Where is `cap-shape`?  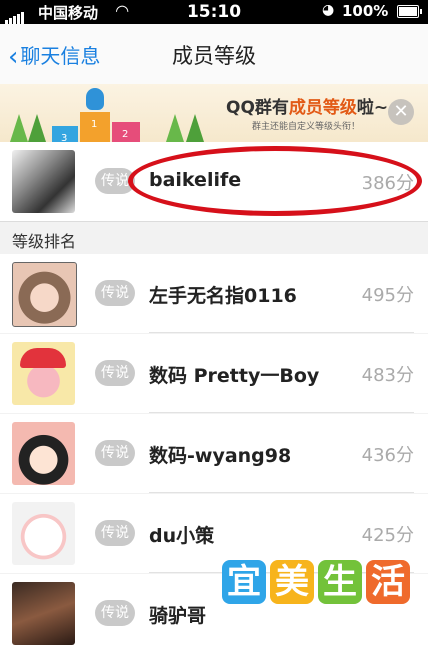 cap-shape is located at coordinates (43, 358).